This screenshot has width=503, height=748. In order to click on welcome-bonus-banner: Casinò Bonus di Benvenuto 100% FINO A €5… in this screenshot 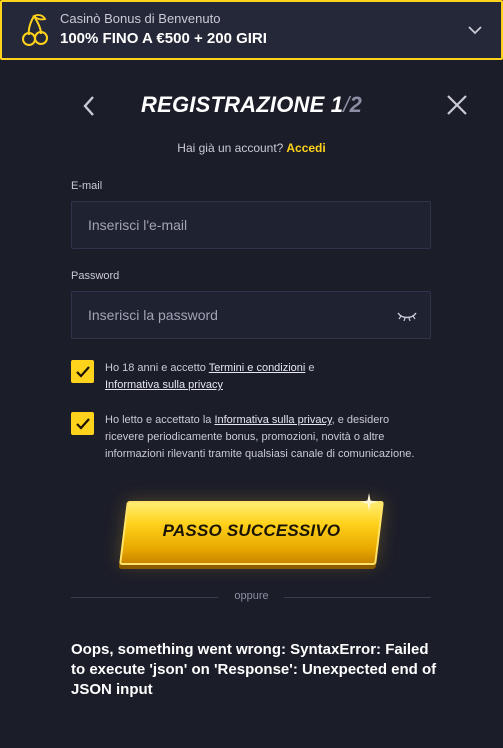, I will do `click(251, 30)`.